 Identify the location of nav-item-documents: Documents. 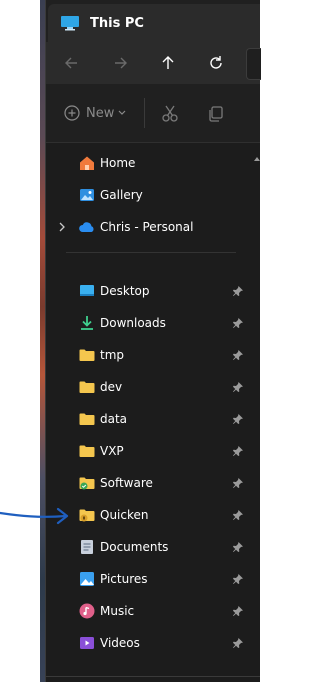
(146, 547).